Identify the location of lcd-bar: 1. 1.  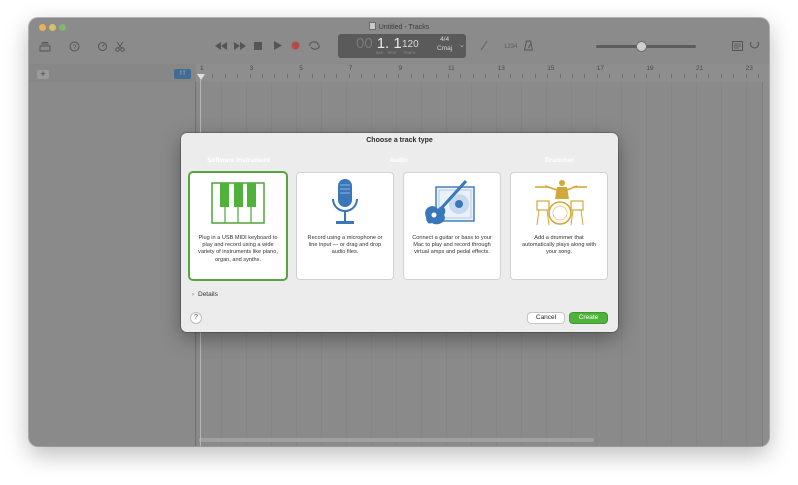
(389, 43).